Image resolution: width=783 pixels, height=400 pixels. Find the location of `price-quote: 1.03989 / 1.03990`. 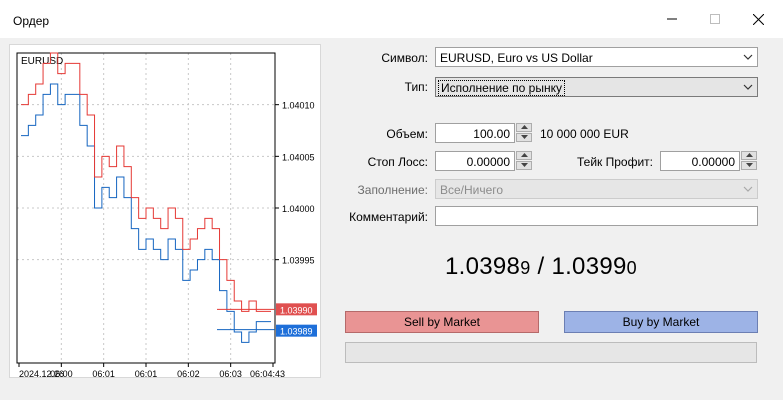

price-quote: 1.03989 / 1.03990 is located at coordinates (541, 267).